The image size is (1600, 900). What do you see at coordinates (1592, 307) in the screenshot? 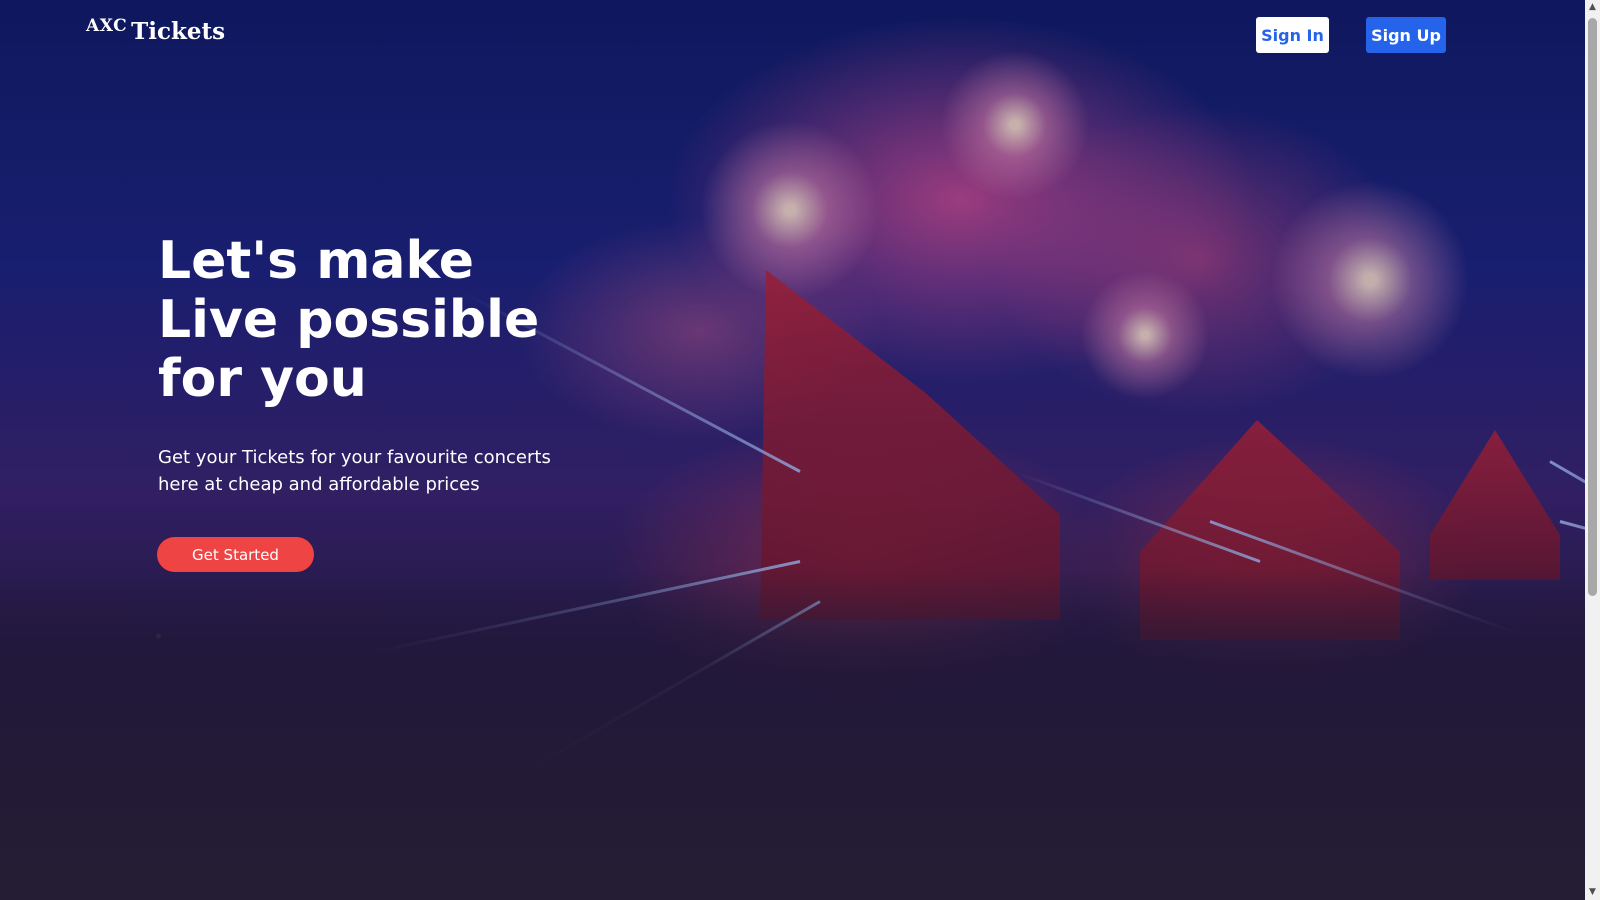
I see `scrollbar-thumb` at bounding box center [1592, 307].